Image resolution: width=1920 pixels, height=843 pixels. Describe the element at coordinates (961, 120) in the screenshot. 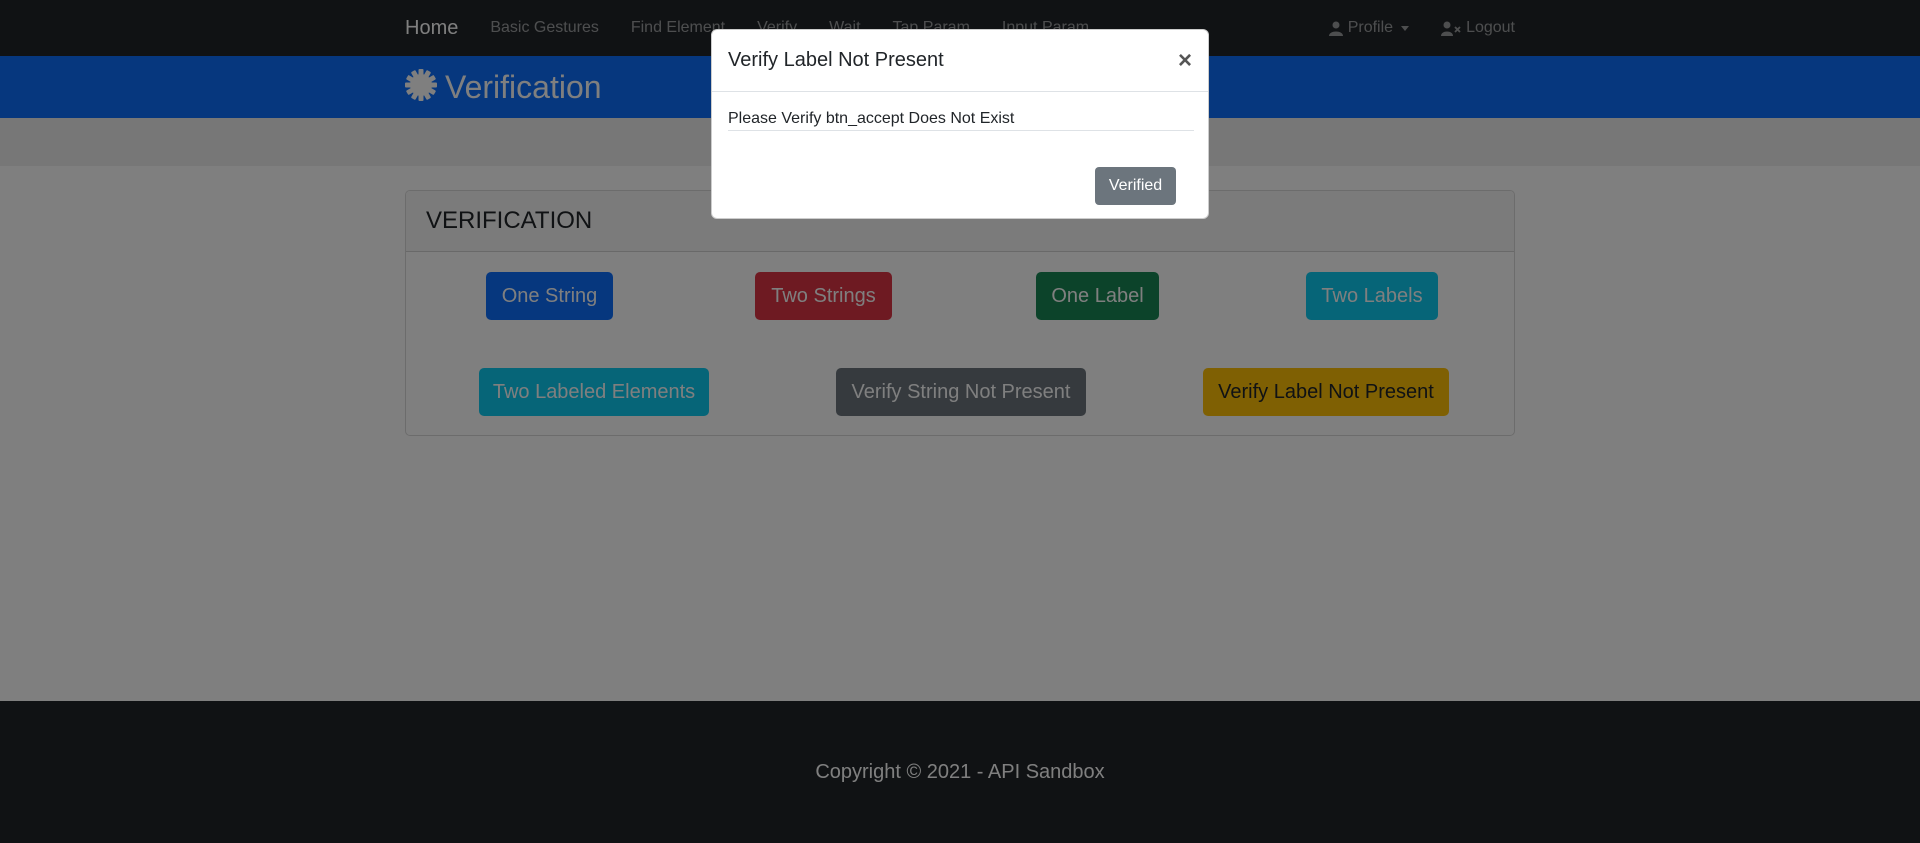

I see `modal-message: Please Verify btn_accept Does Not Exist` at that location.